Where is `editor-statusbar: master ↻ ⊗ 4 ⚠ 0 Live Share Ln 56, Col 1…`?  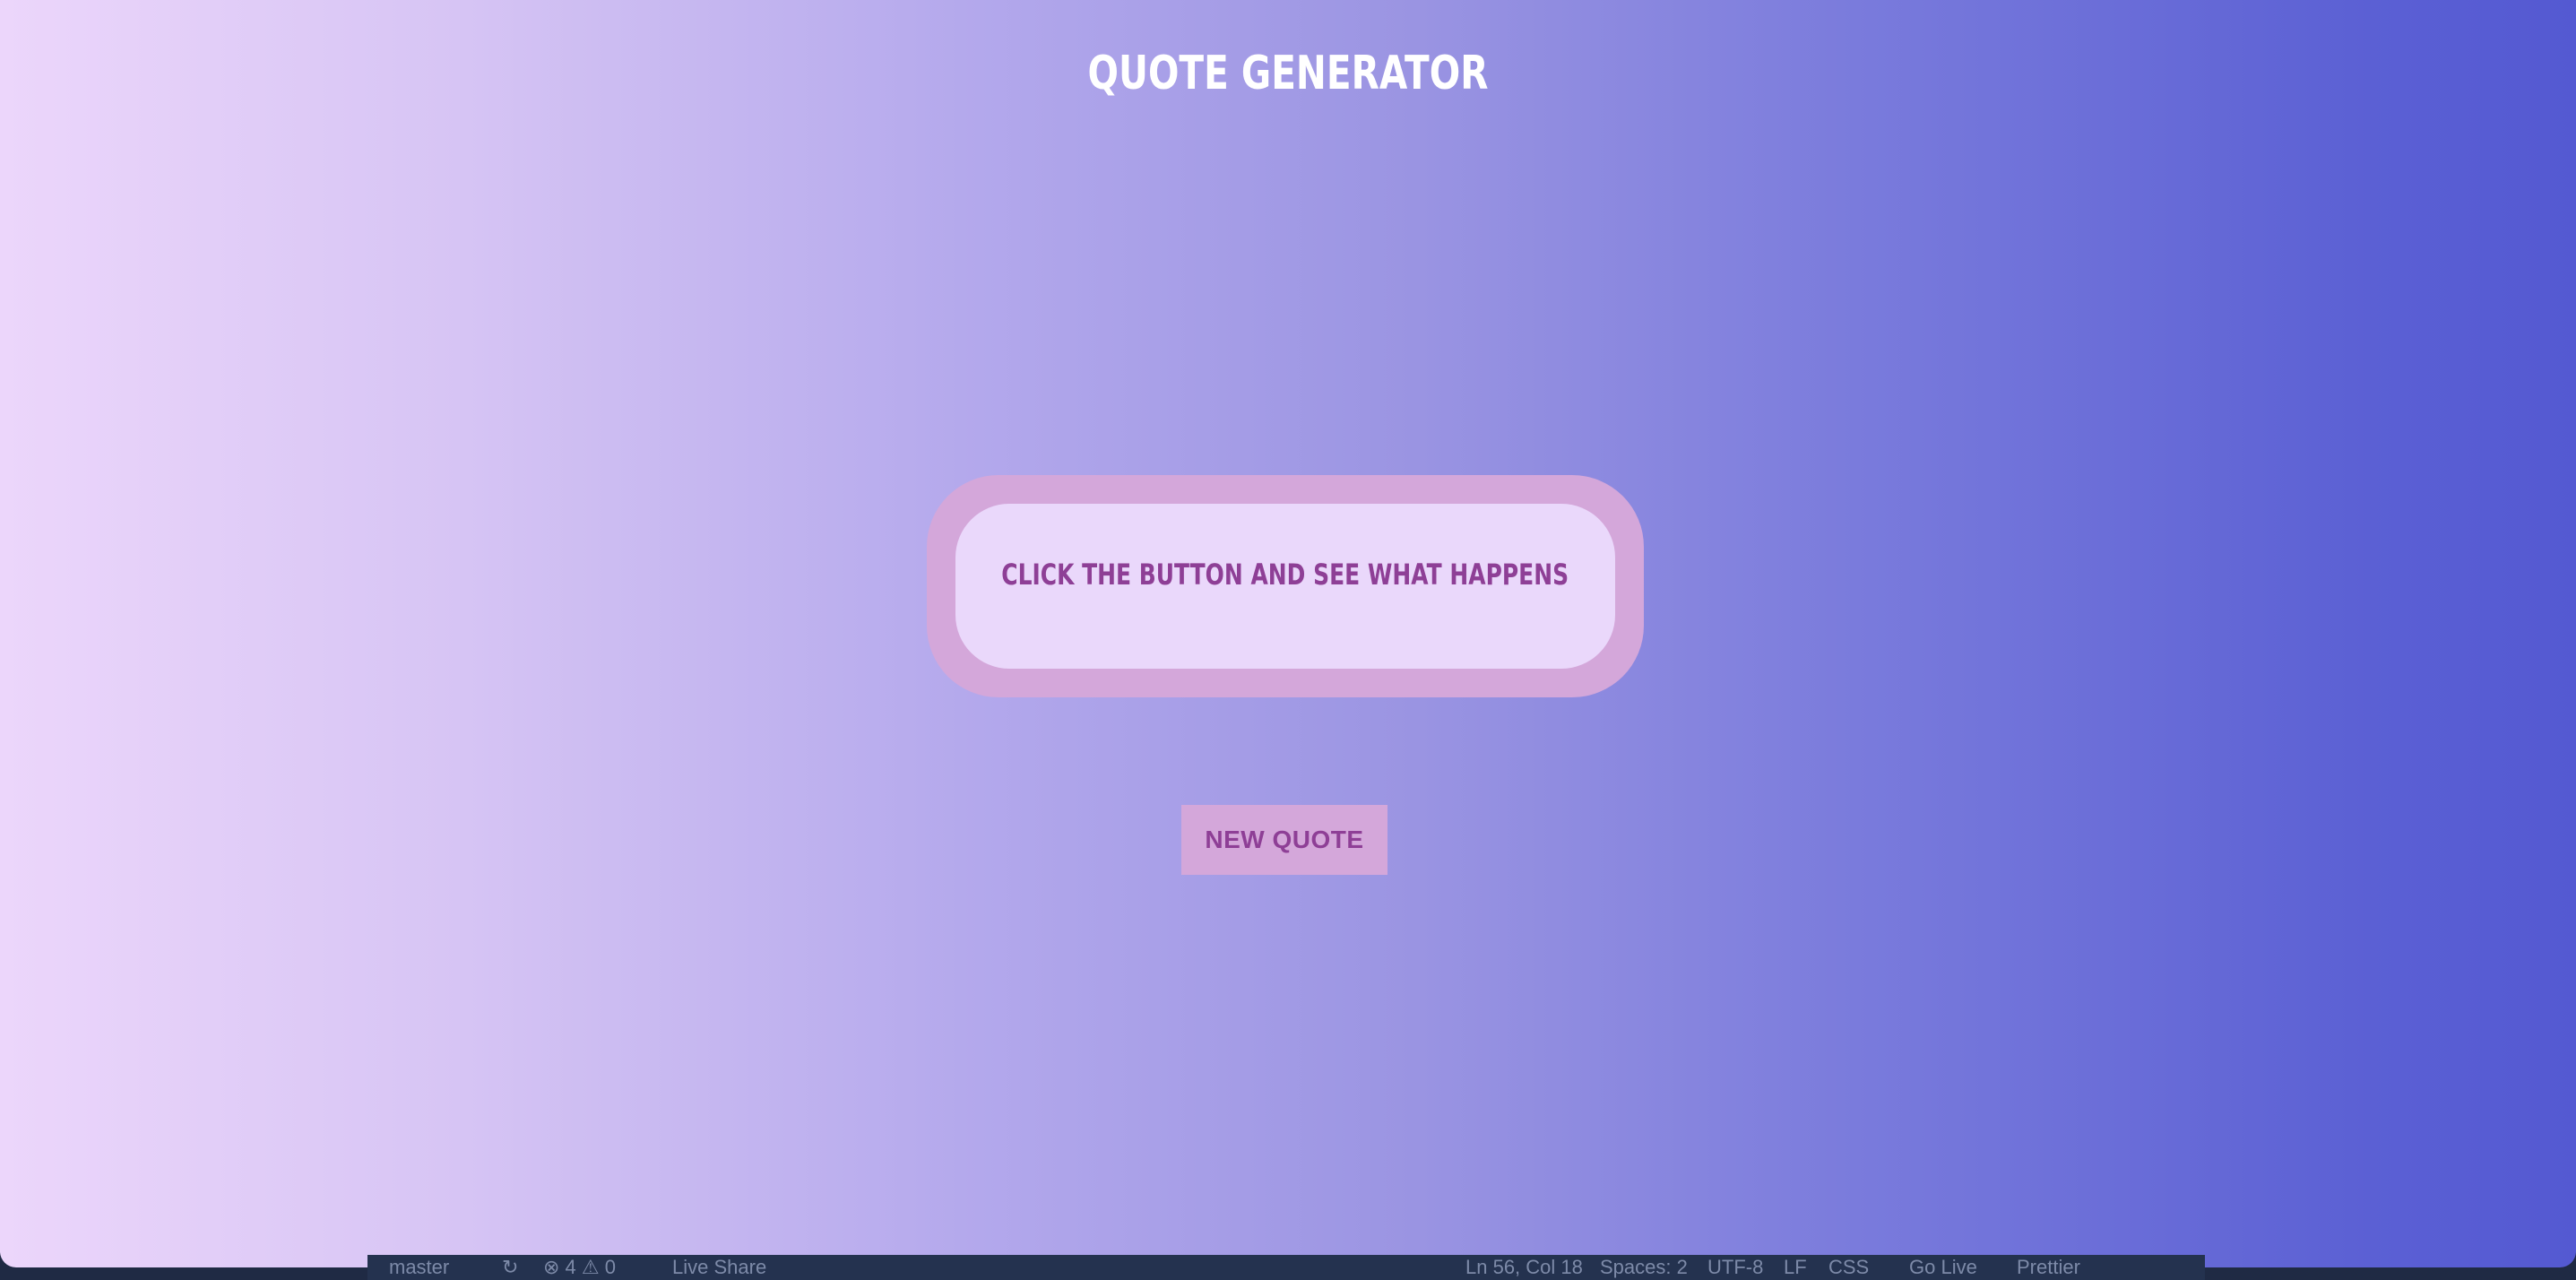
editor-statusbar: master ↻ ⊗ 4 ⚠ 0 Live Share Ln 56, Col 1… is located at coordinates (1286, 1267).